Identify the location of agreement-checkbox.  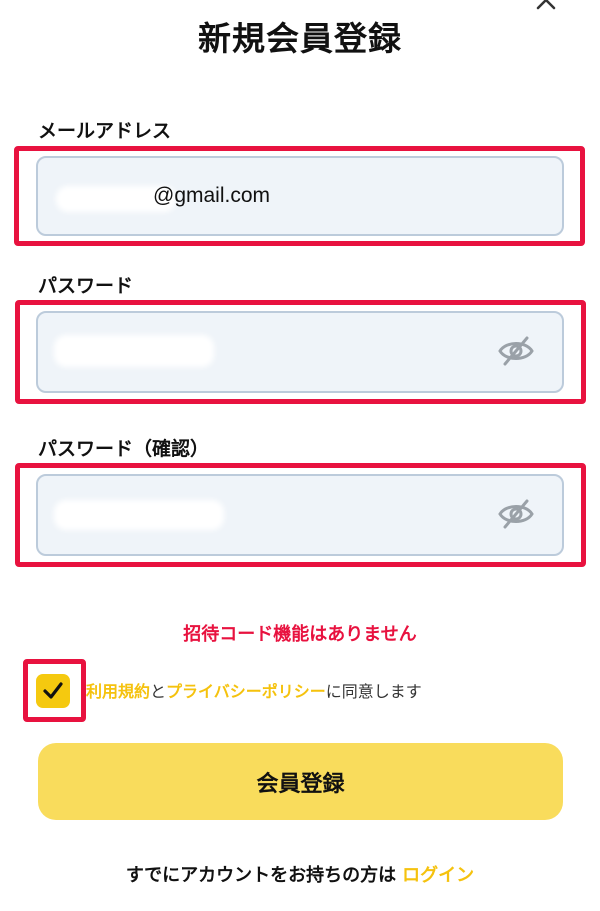
(53, 691).